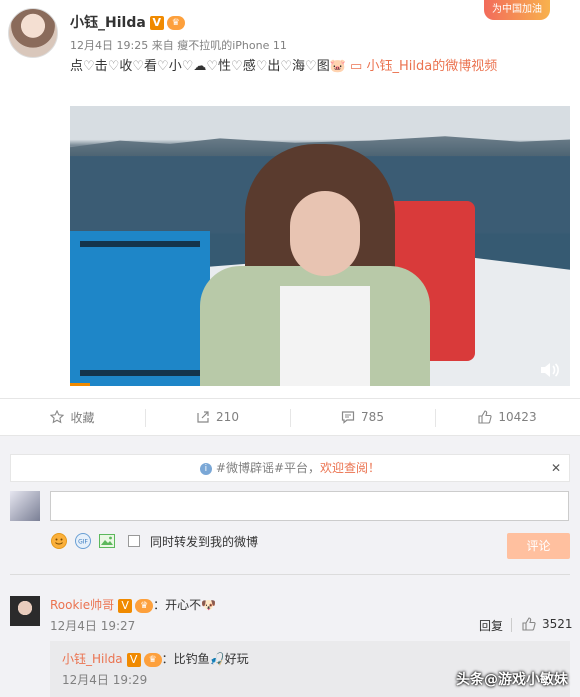  I want to click on comment-username: Rookie帅哥, so click(82, 605).